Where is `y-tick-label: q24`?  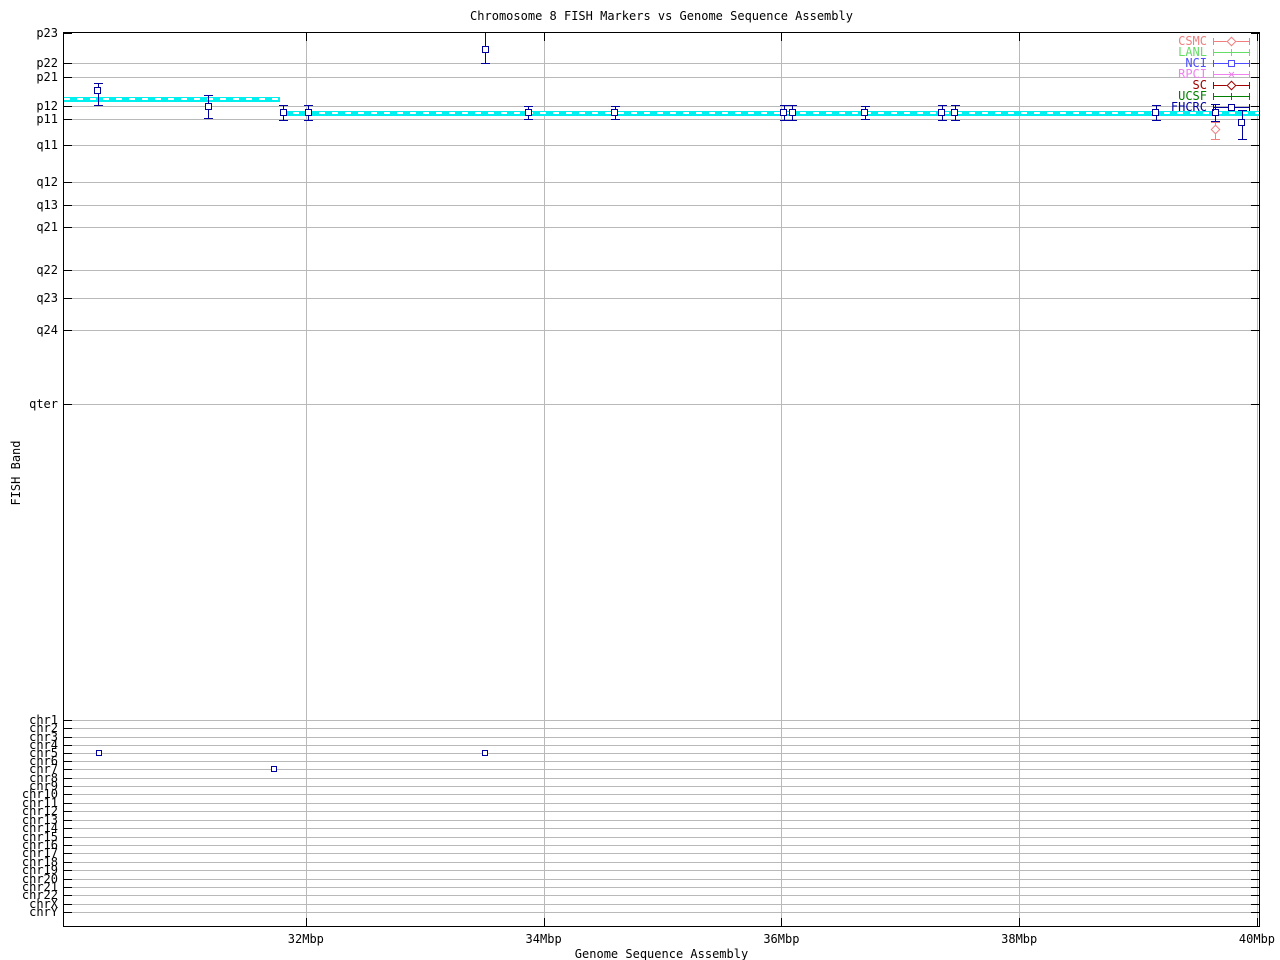 y-tick-label: q24 is located at coordinates (47, 330).